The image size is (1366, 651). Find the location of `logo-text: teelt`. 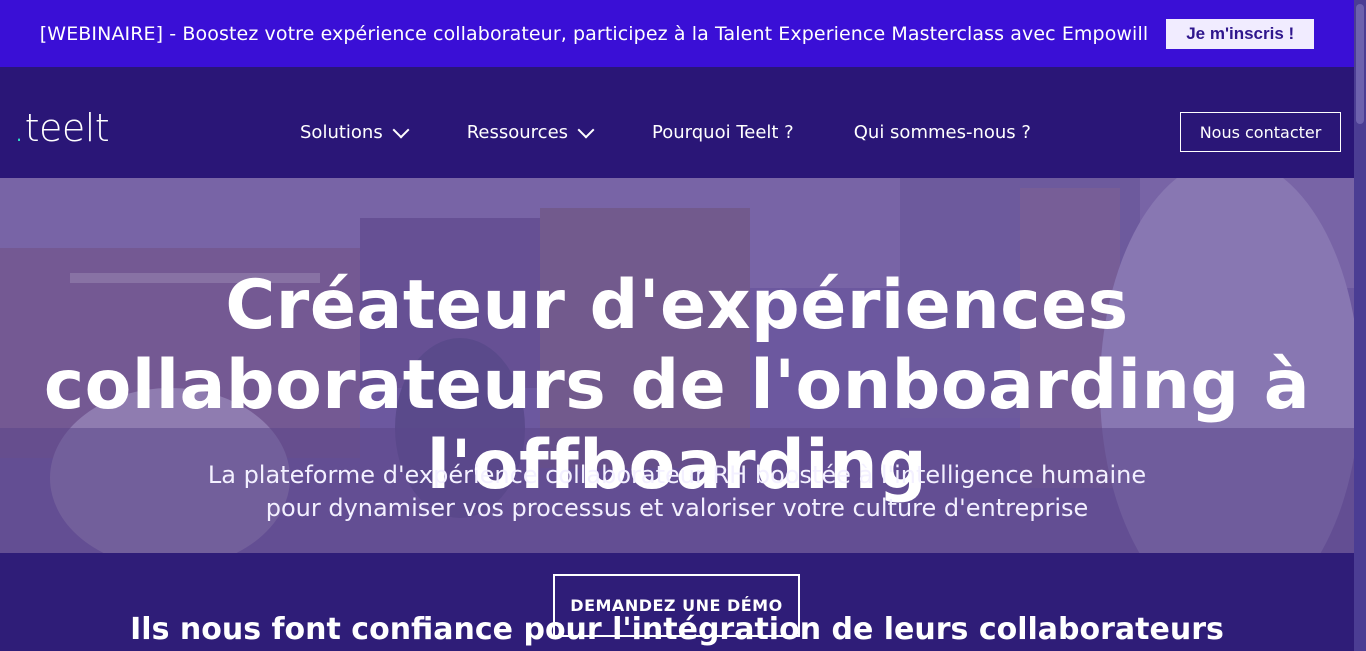

logo-text: teelt is located at coordinates (67, 128).